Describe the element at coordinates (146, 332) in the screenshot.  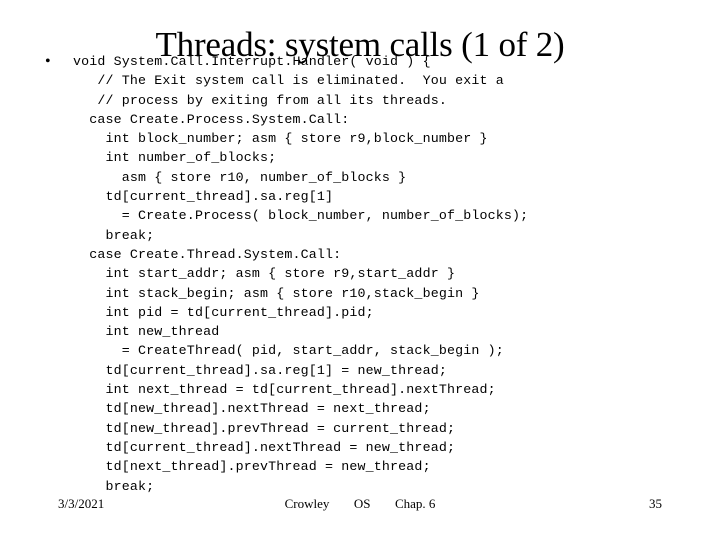
I see `code-line: int new_thread` at that location.